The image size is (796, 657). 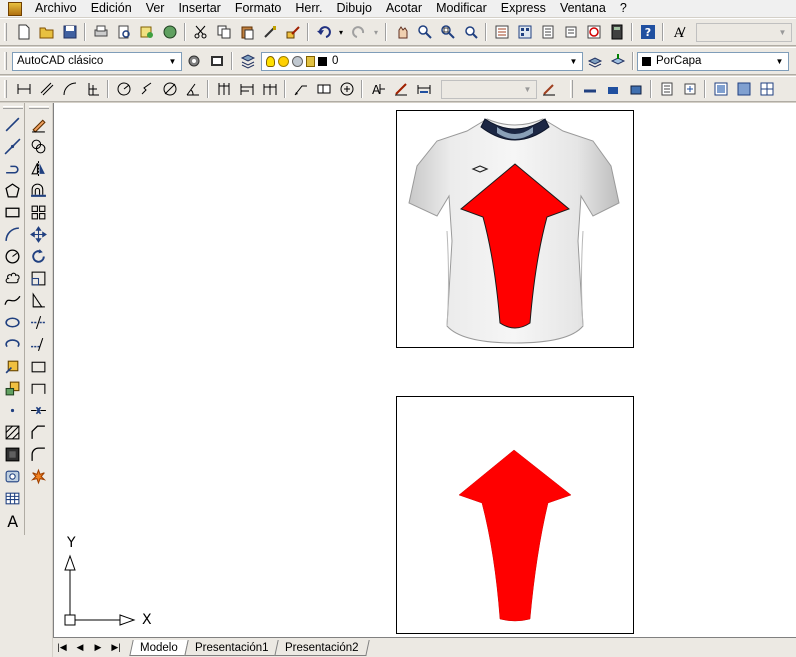 I want to click on workspace-save-icon, so click(x=216, y=61).